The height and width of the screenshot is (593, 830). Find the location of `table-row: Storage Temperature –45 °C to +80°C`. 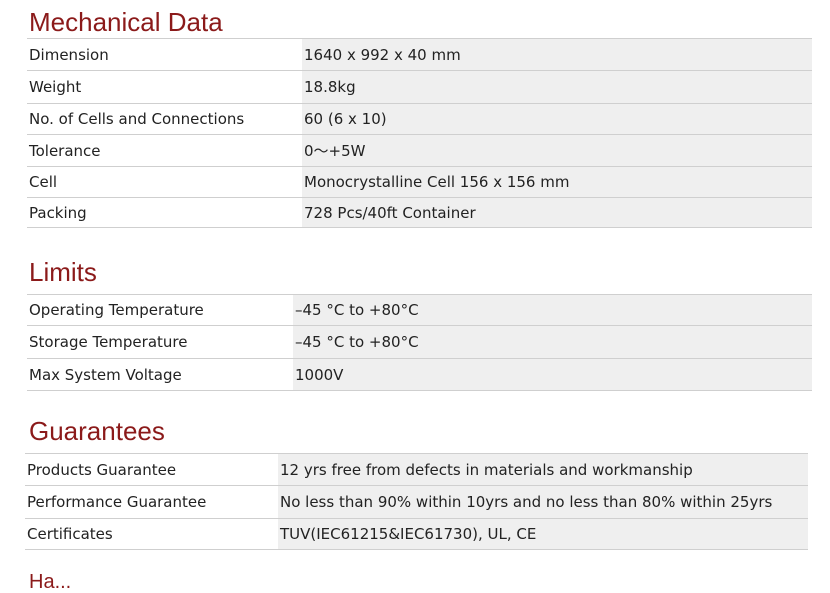

table-row: Storage Temperature –45 °C to +80°C is located at coordinates (419, 342).